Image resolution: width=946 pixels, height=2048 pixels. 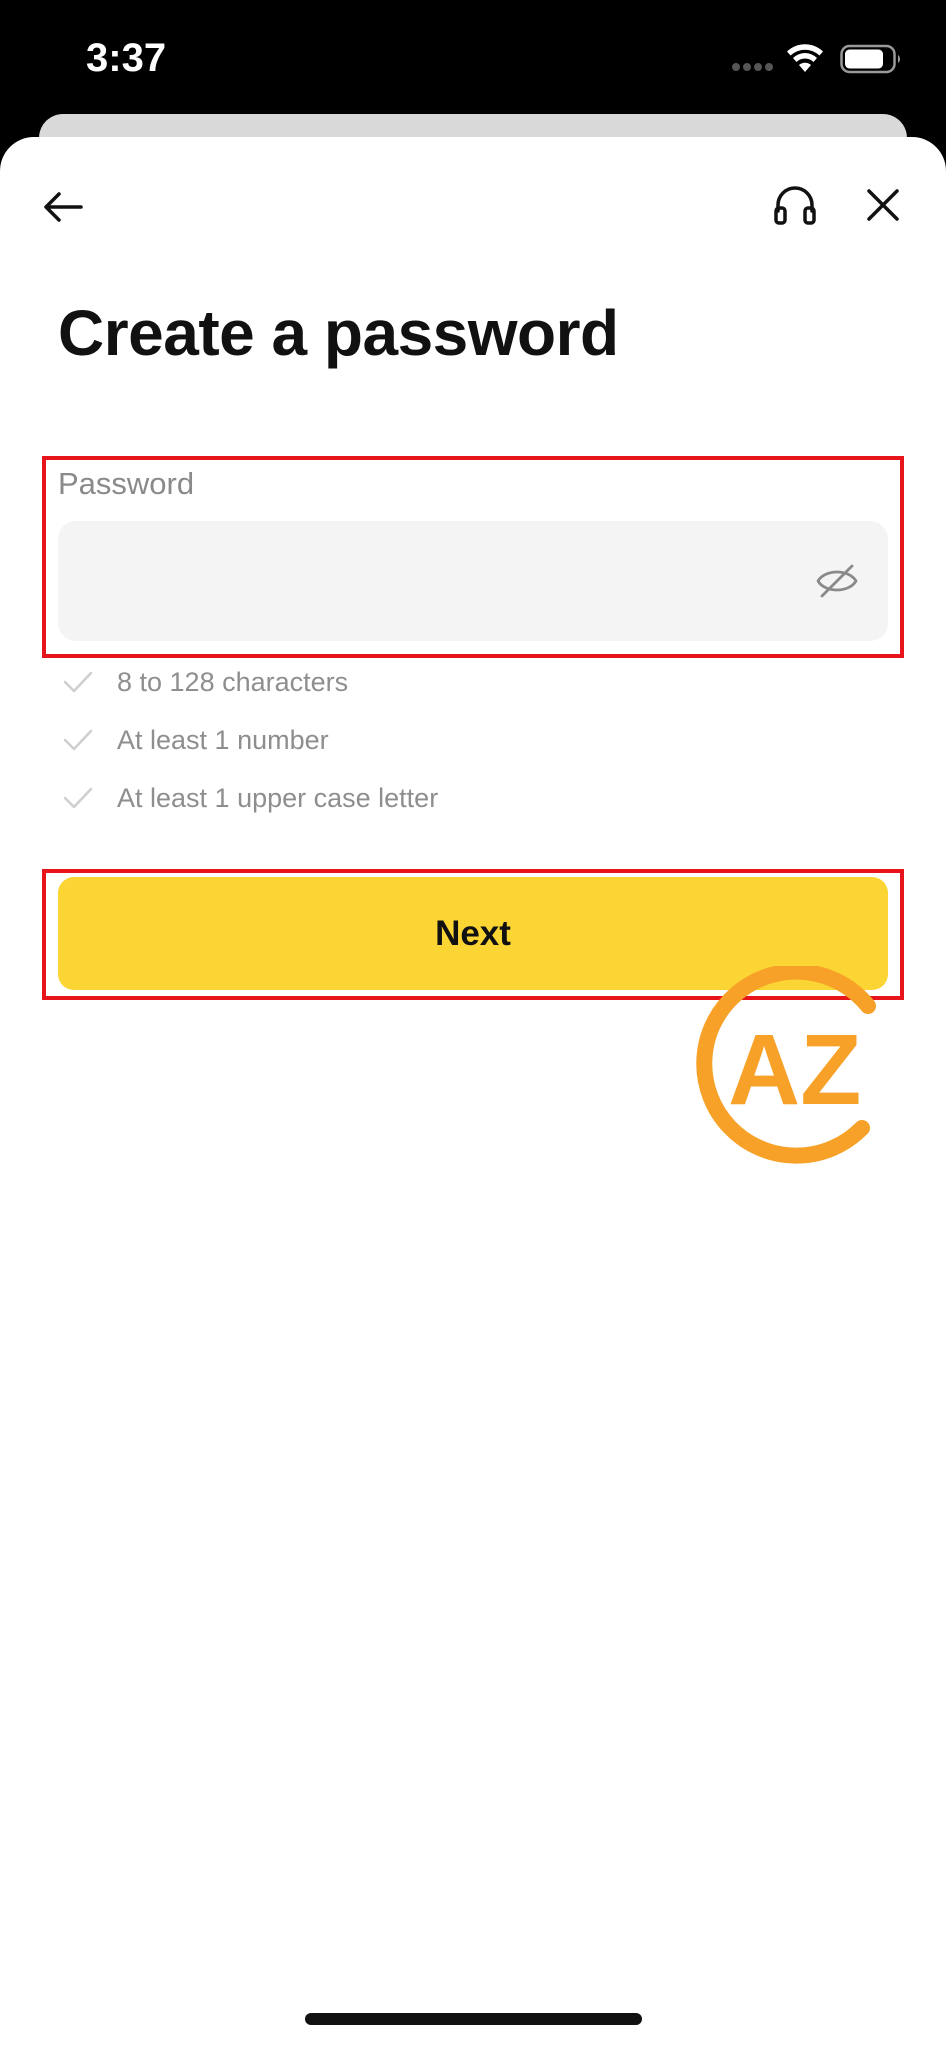 I want to click on watermark-text: AZ, so click(x=794, y=1070).